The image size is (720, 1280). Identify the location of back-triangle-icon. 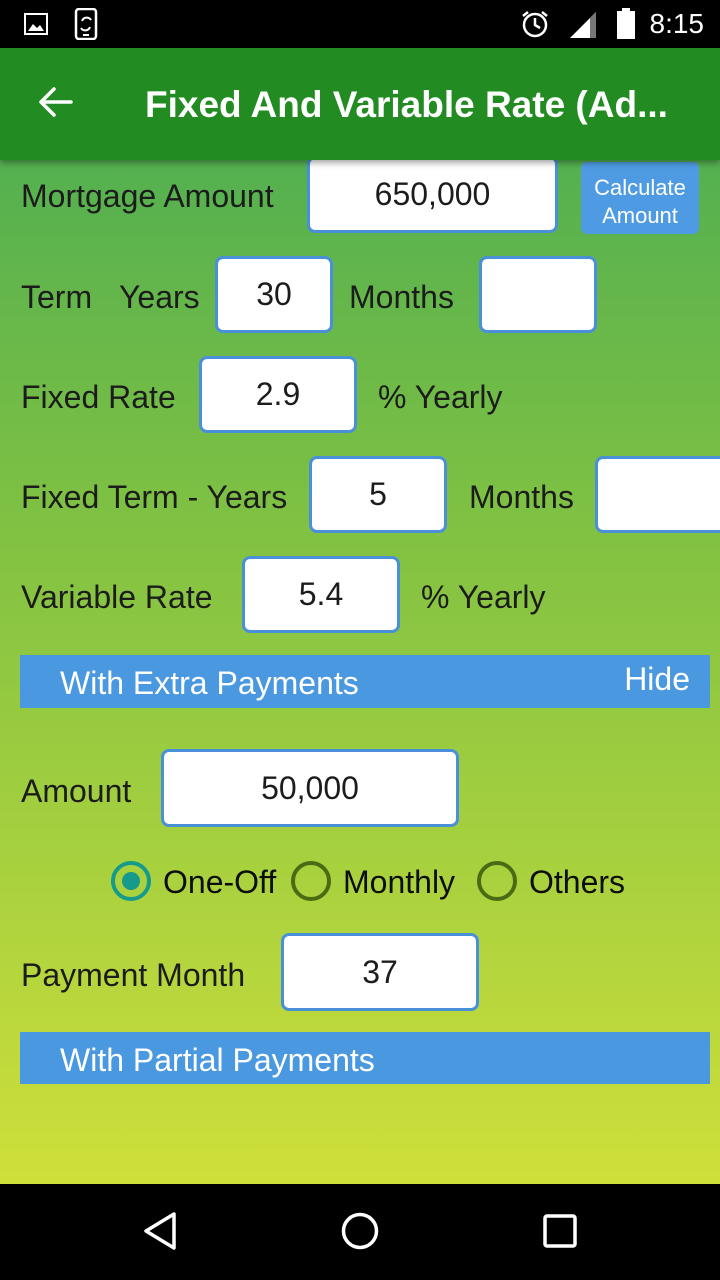
(160, 1233).